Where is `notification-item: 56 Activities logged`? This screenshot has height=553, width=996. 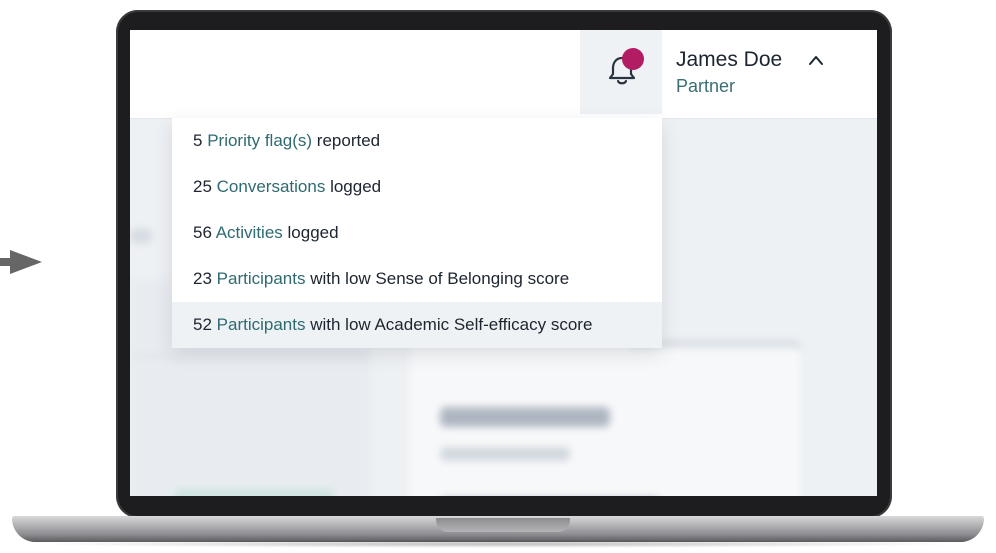 notification-item: 56 Activities logged is located at coordinates (417, 233).